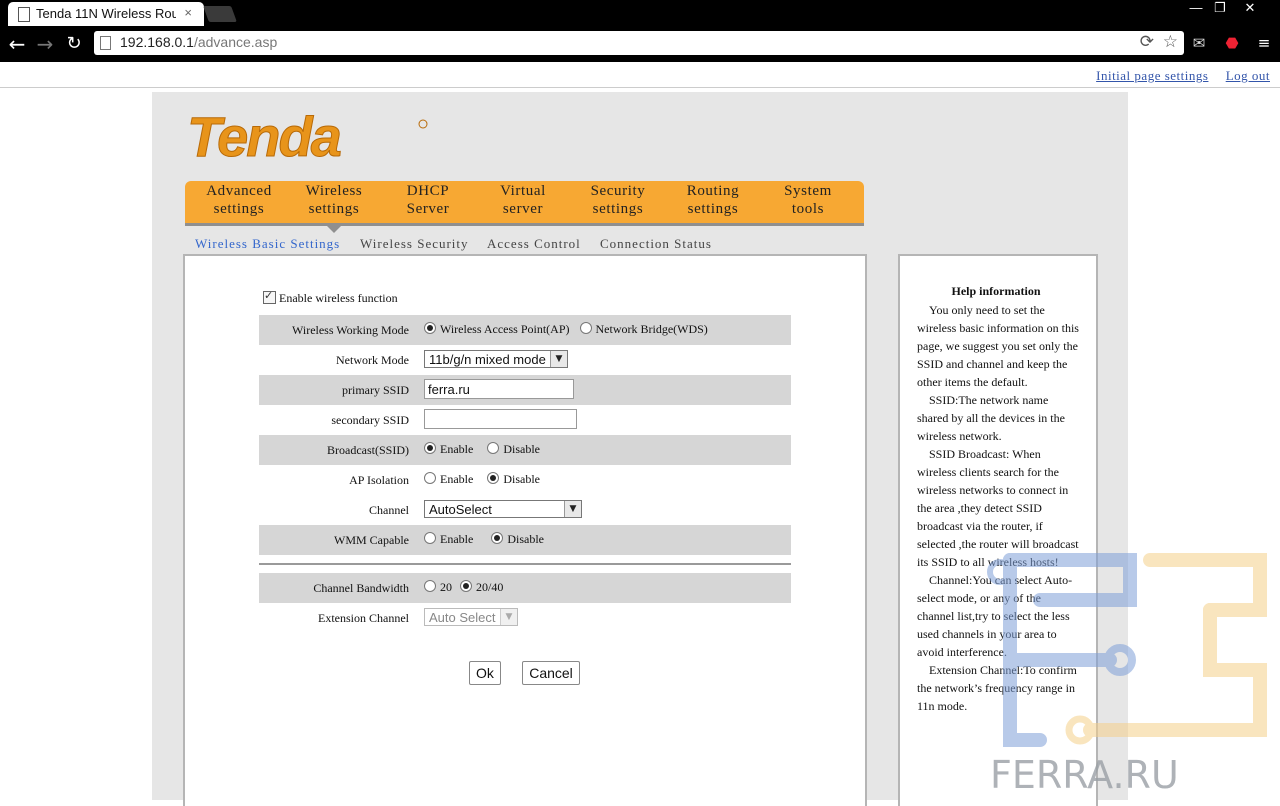 Image resolution: width=1280 pixels, height=806 pixels. Describe the element at coordinates (430, 328) in the screenshot. I see `ap-mode-radio` at that location.